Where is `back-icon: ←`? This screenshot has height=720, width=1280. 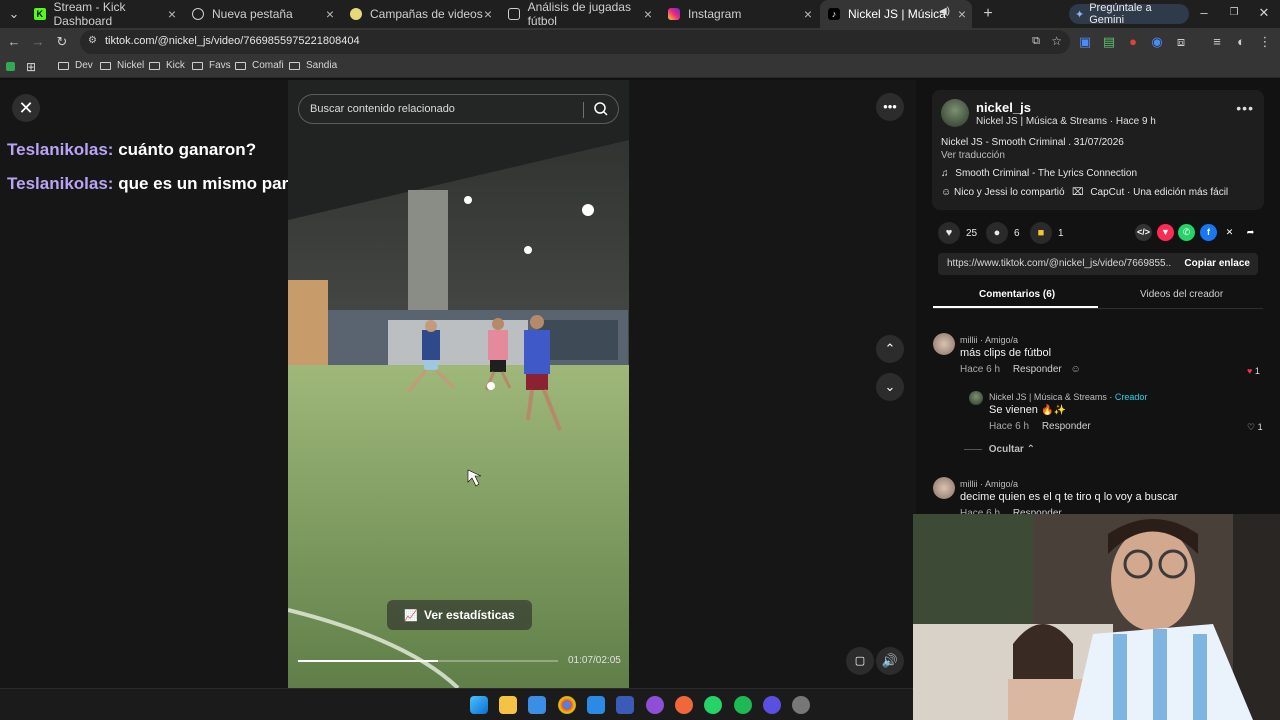 back-icon: ← is located at coordinates (14, 42).